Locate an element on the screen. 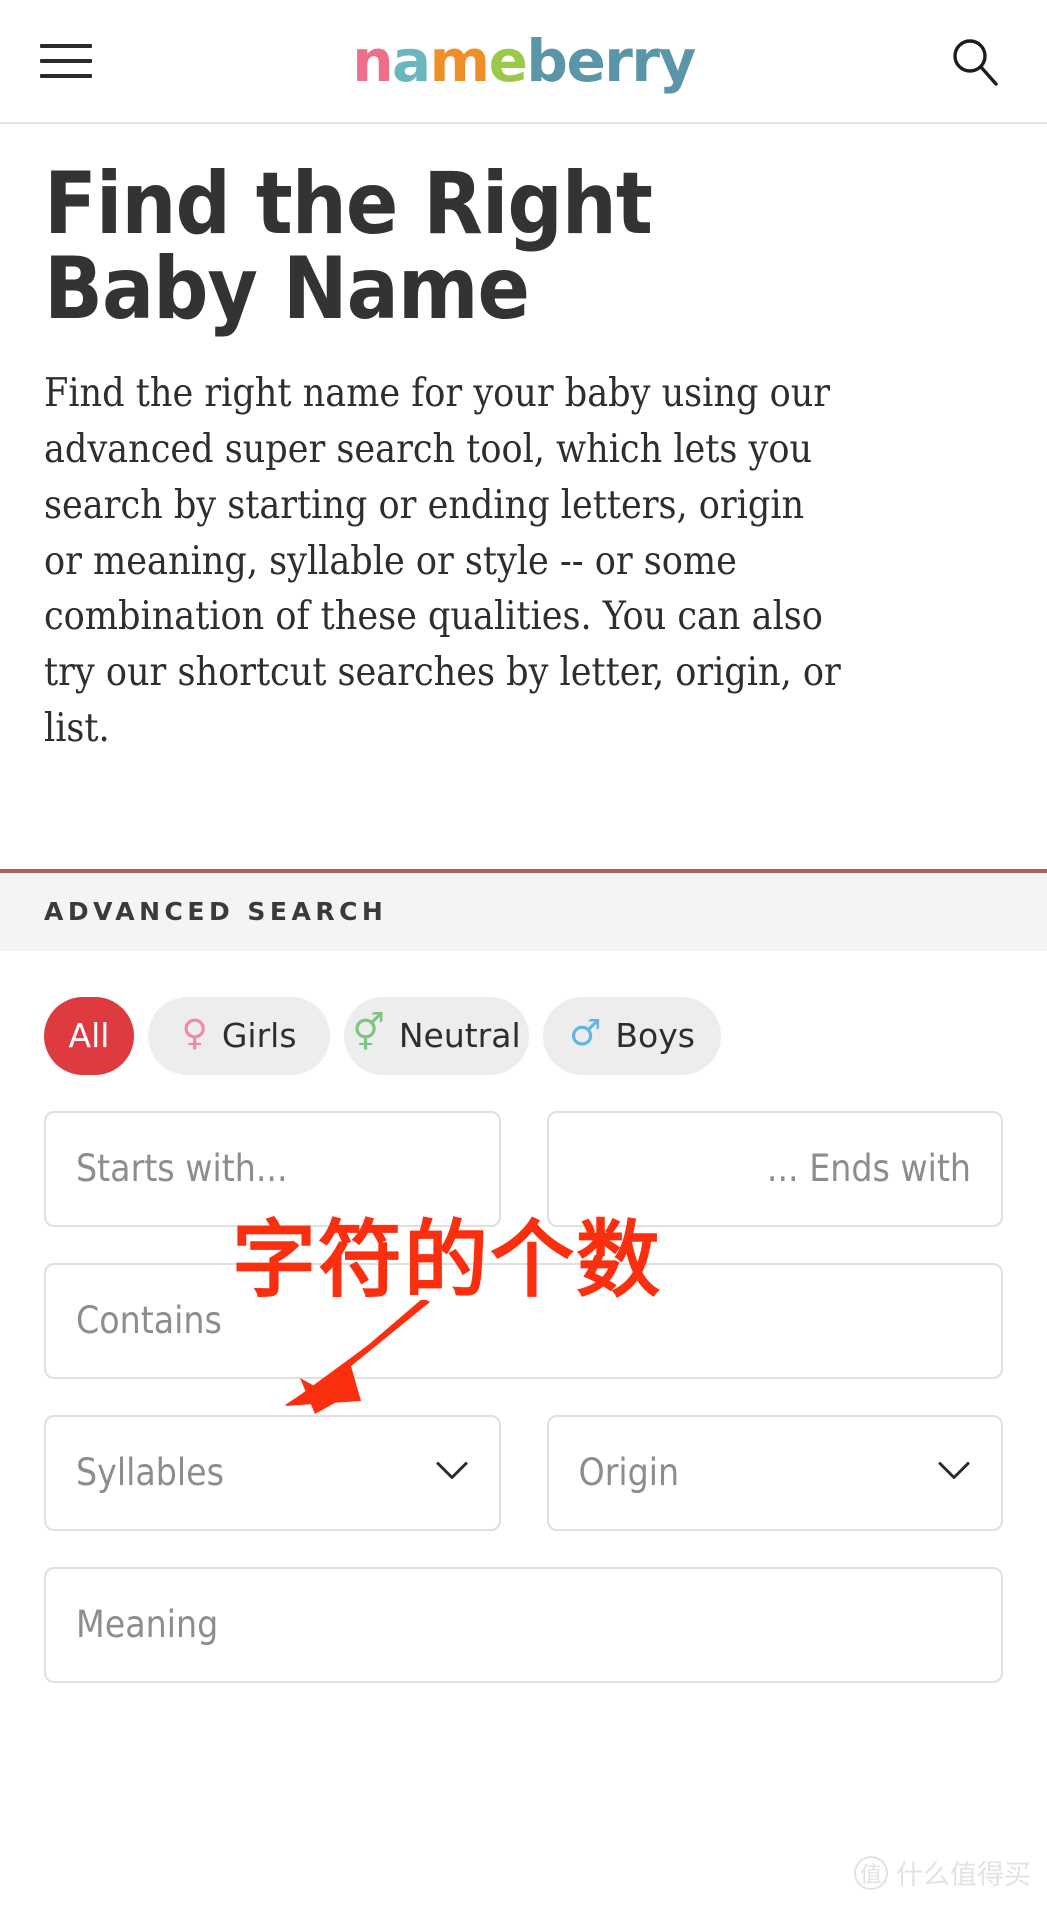 The width and height of the screenshot is (1047, 1910). logo-letter: m is located at coordinates (459, 61).